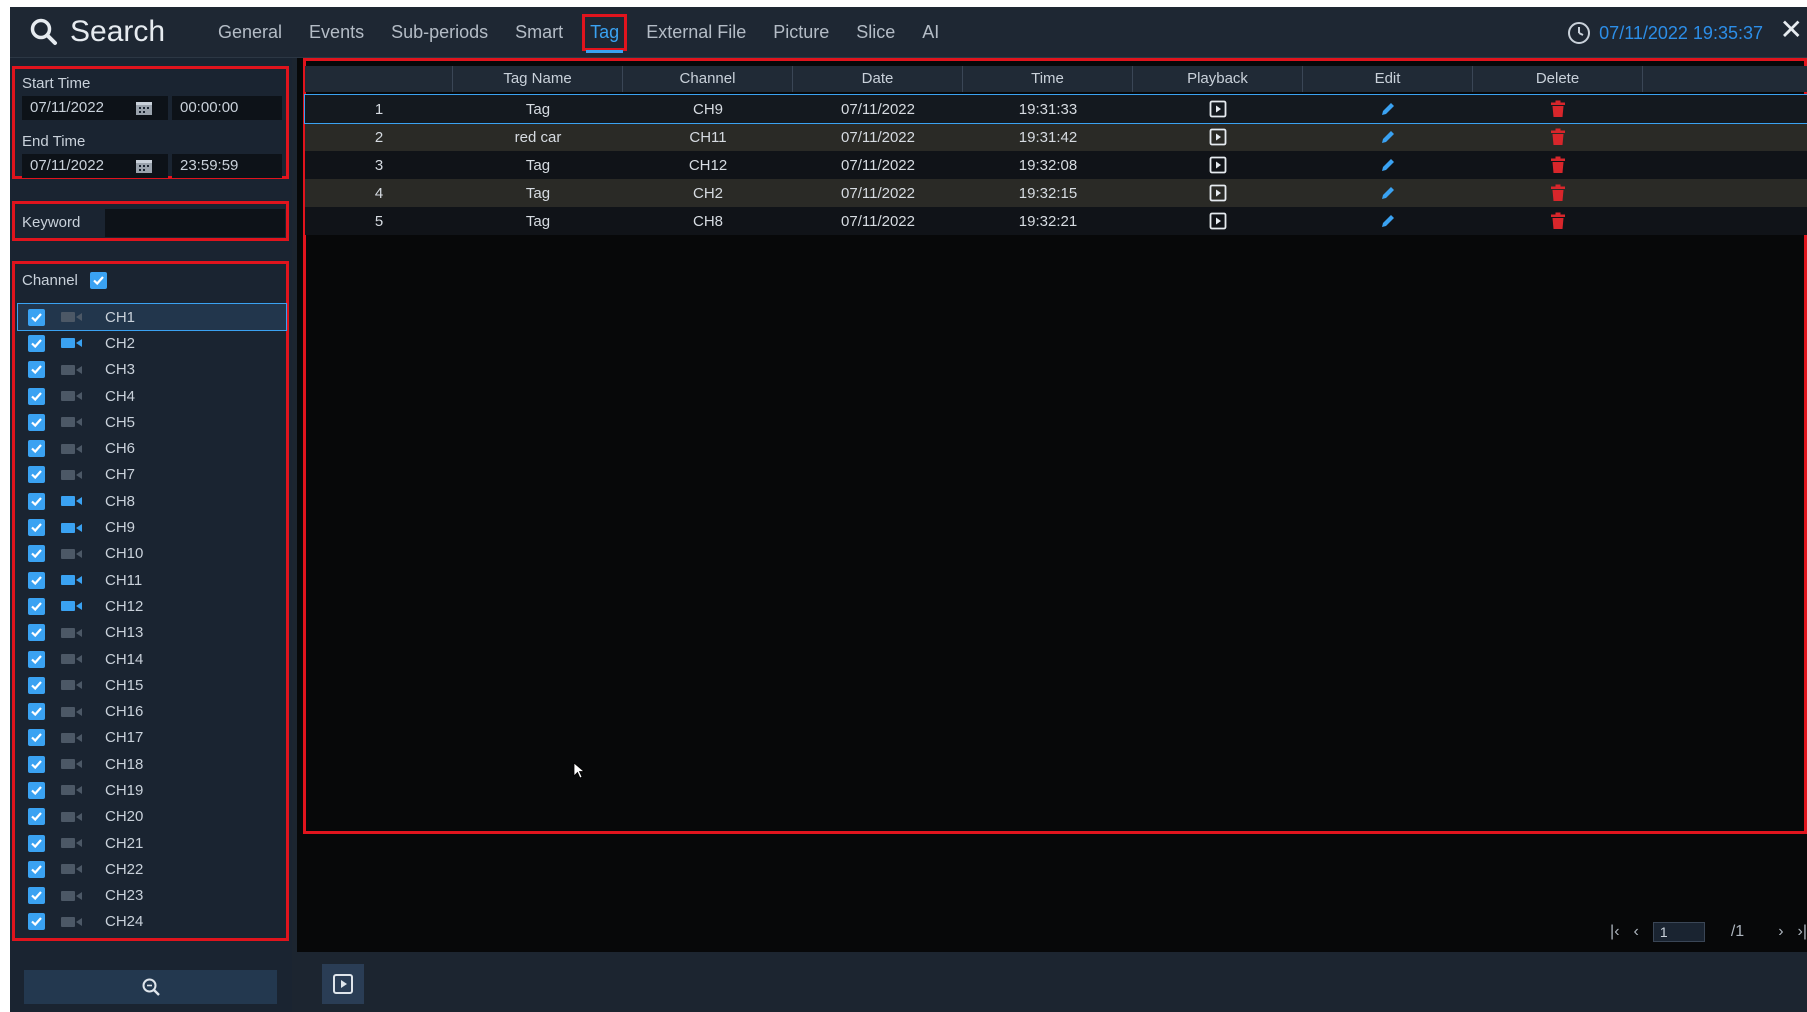  I want to click on keyword-input, so click(195, 223).